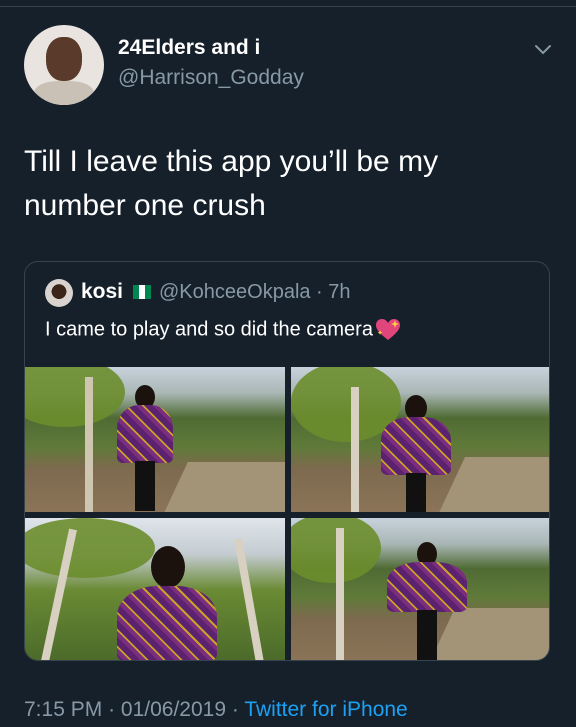 The height and width of the screenshot is (727, 576). Describe the element at coordinates (64, 59) in the screenshot. I see `avatar-face` at that location.